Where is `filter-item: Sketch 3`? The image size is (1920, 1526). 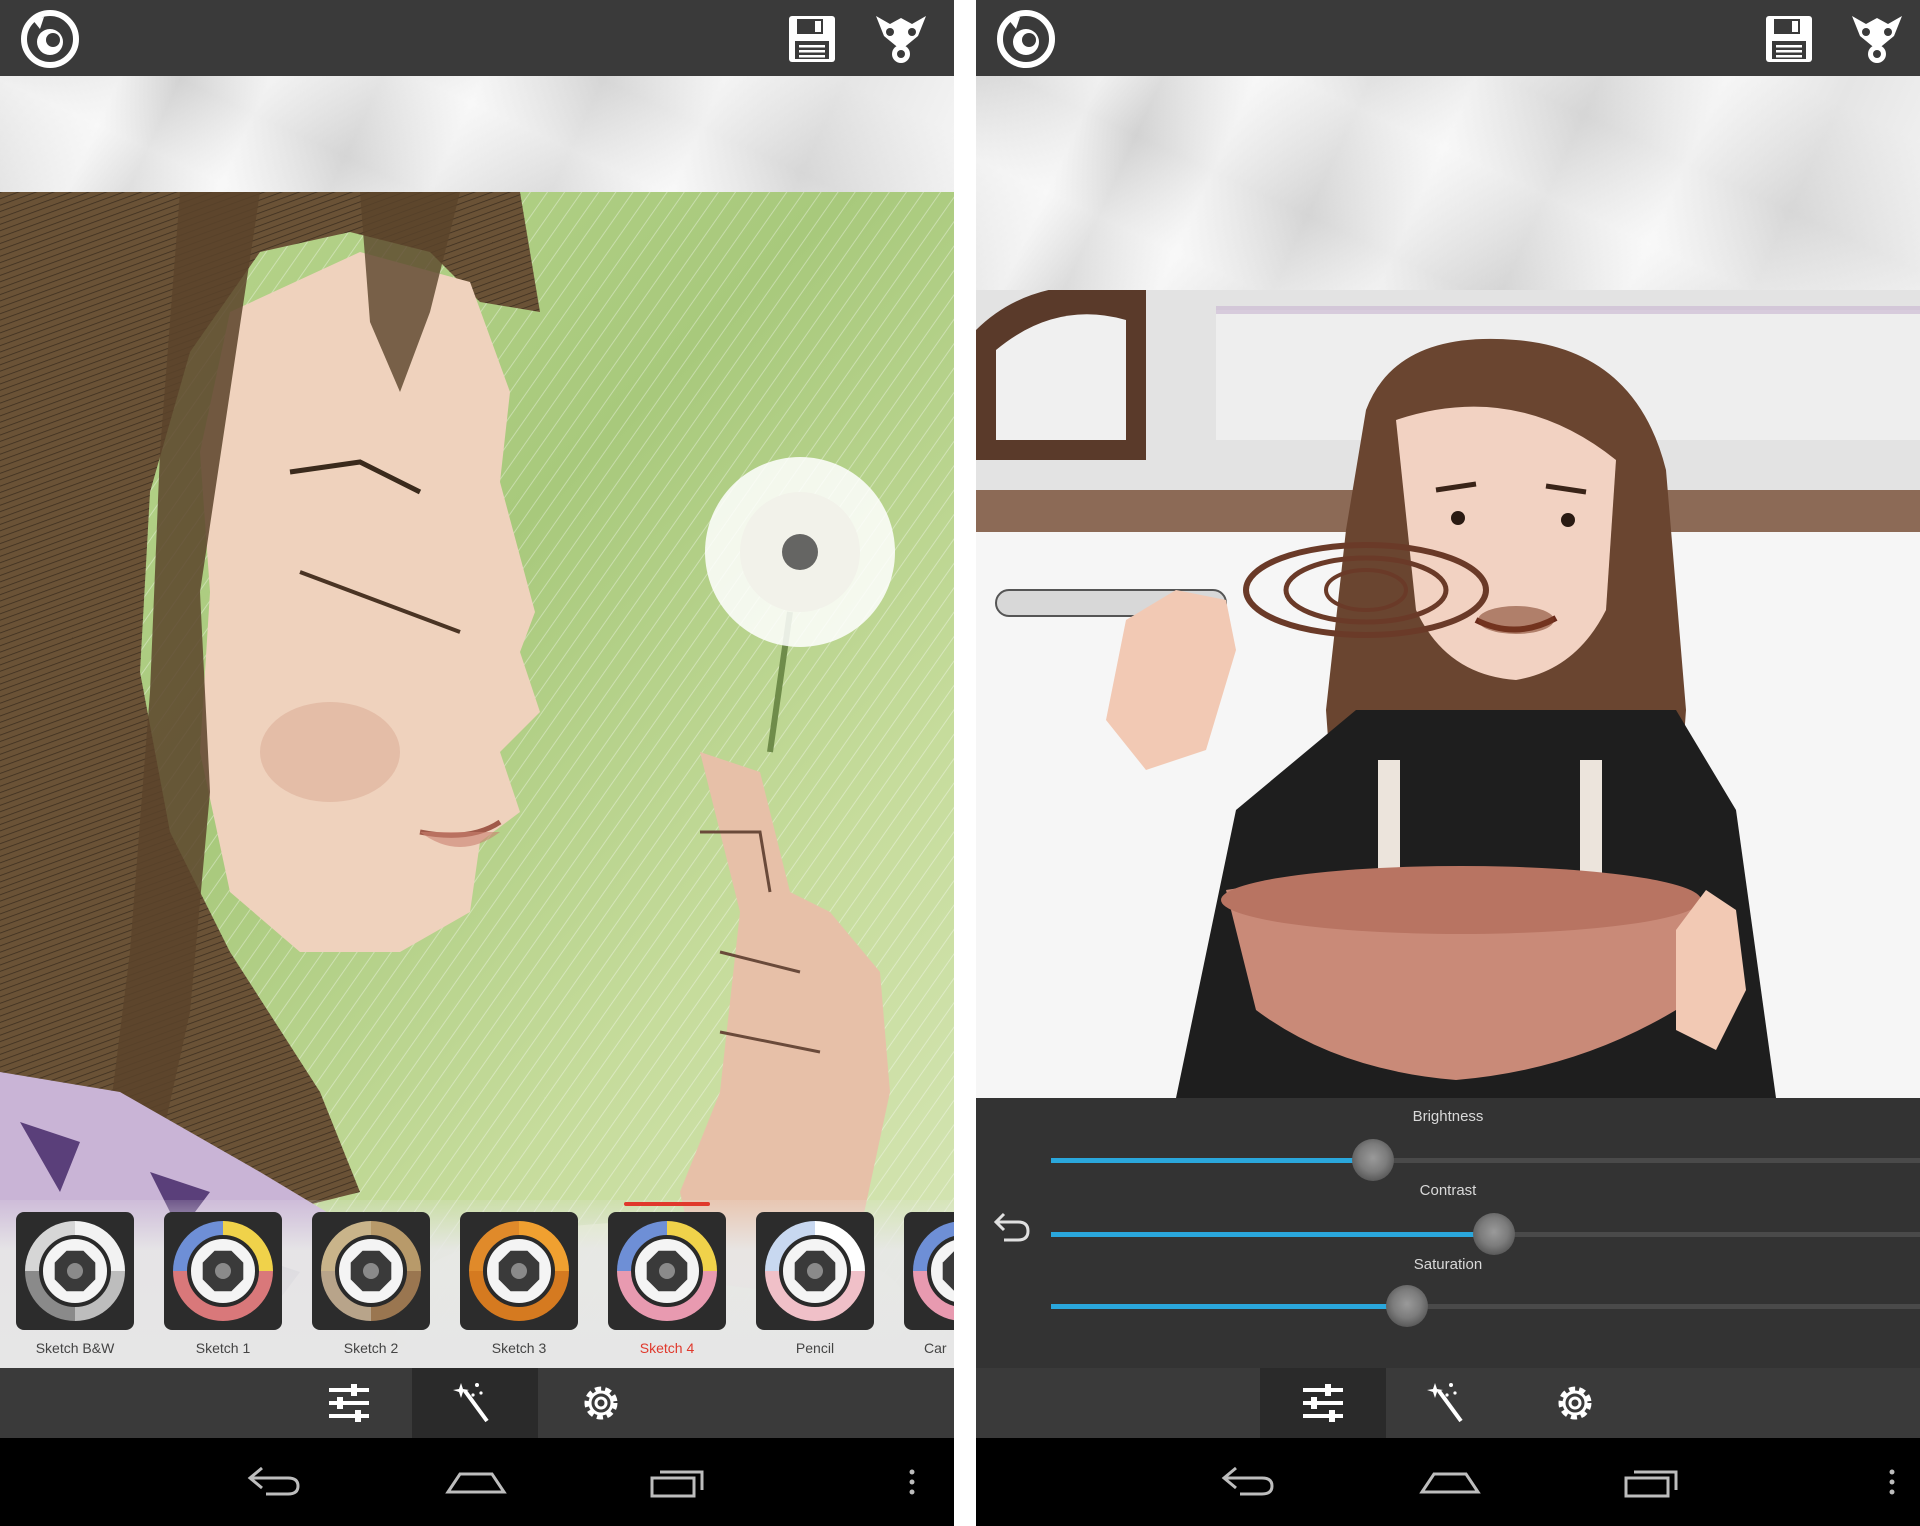
filter-item: Sketch 3 is located at coordinates (519, 1286).